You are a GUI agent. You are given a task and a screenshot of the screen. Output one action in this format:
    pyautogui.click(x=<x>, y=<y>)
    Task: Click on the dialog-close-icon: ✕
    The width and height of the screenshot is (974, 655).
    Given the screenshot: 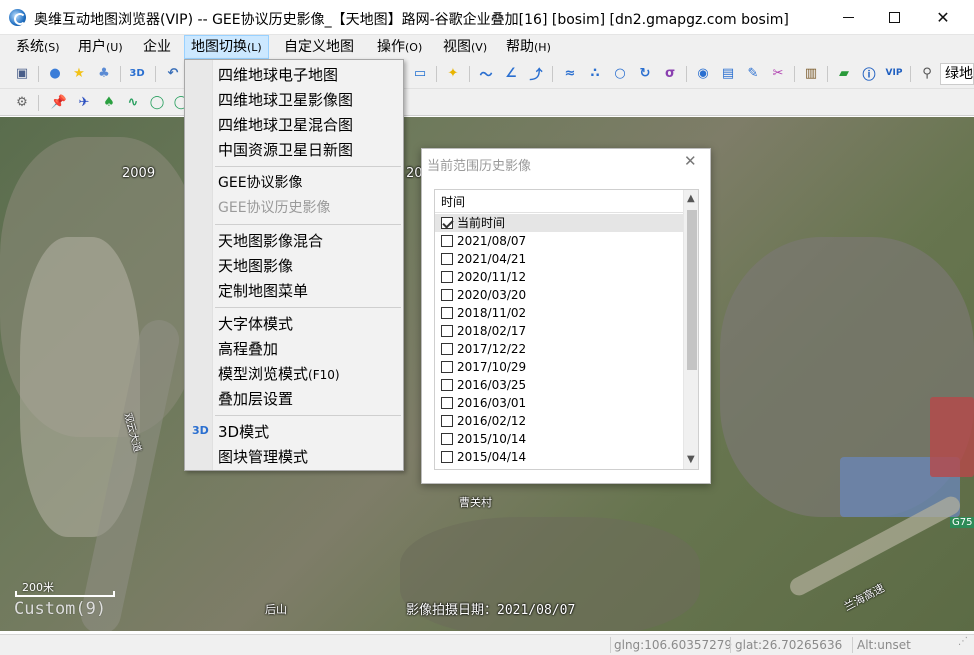 What is the action you would take?
    pyautogui.click(x=690, y=161)
    